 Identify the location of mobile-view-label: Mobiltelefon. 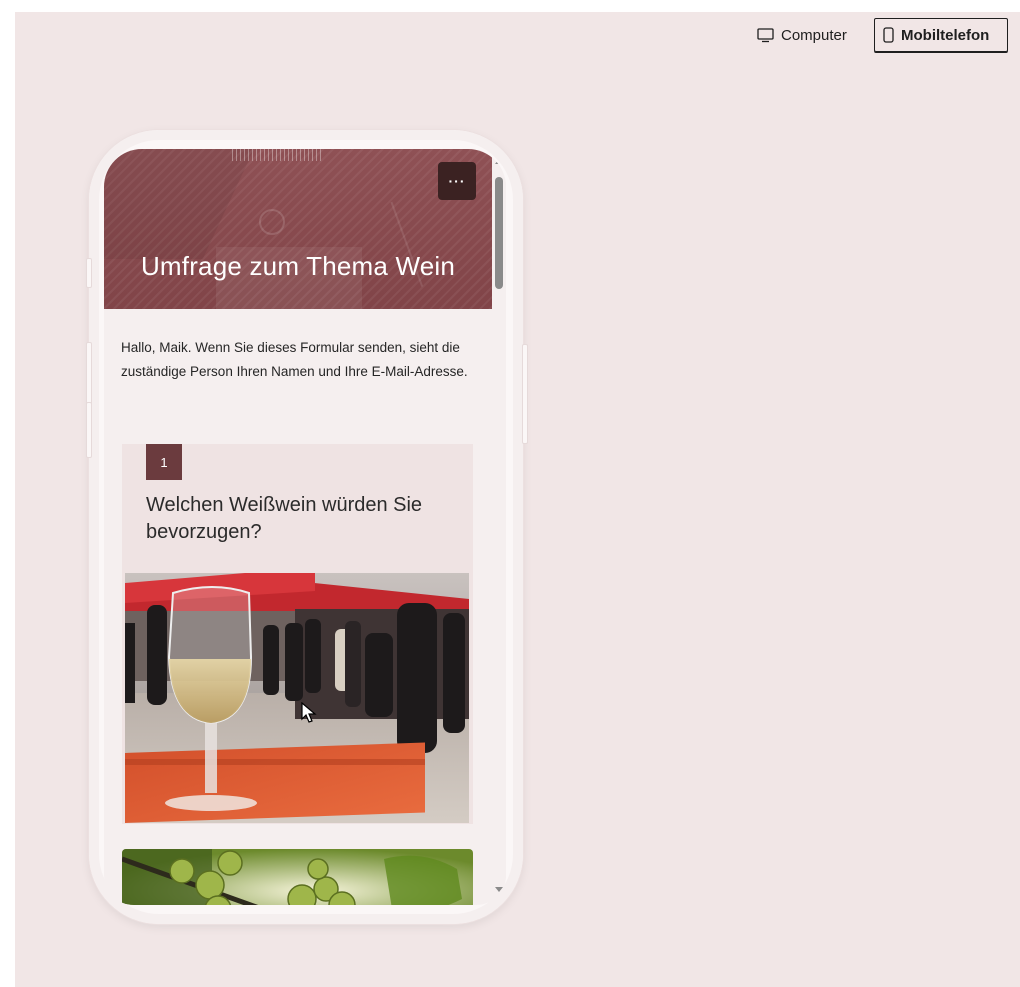
(945, 35).